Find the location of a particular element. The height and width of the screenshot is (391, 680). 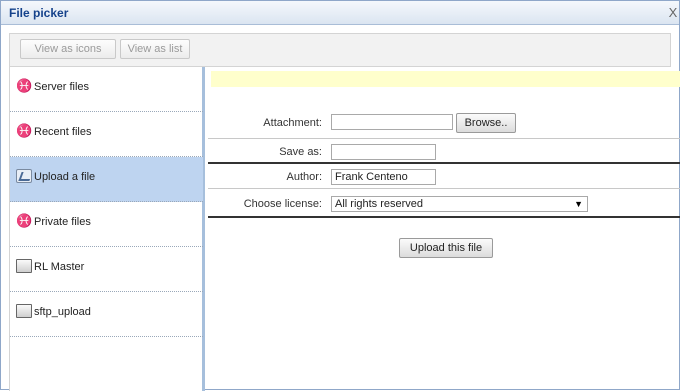

sidebar-item-private-files: Private files is located at coordinates (106, 224).